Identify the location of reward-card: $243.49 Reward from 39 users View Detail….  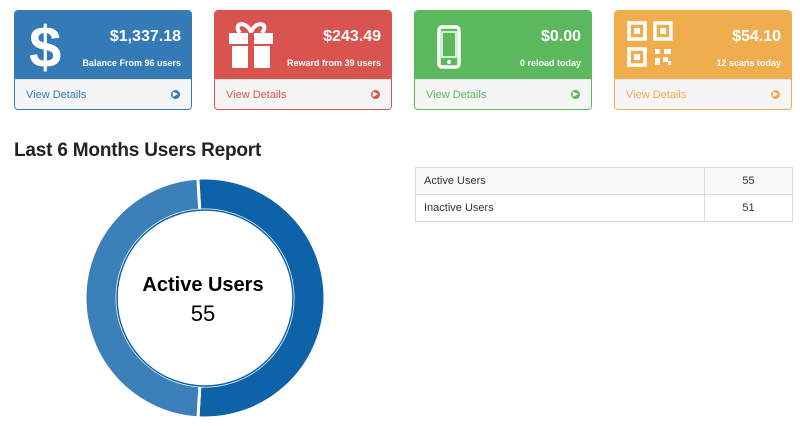
(303, 60).